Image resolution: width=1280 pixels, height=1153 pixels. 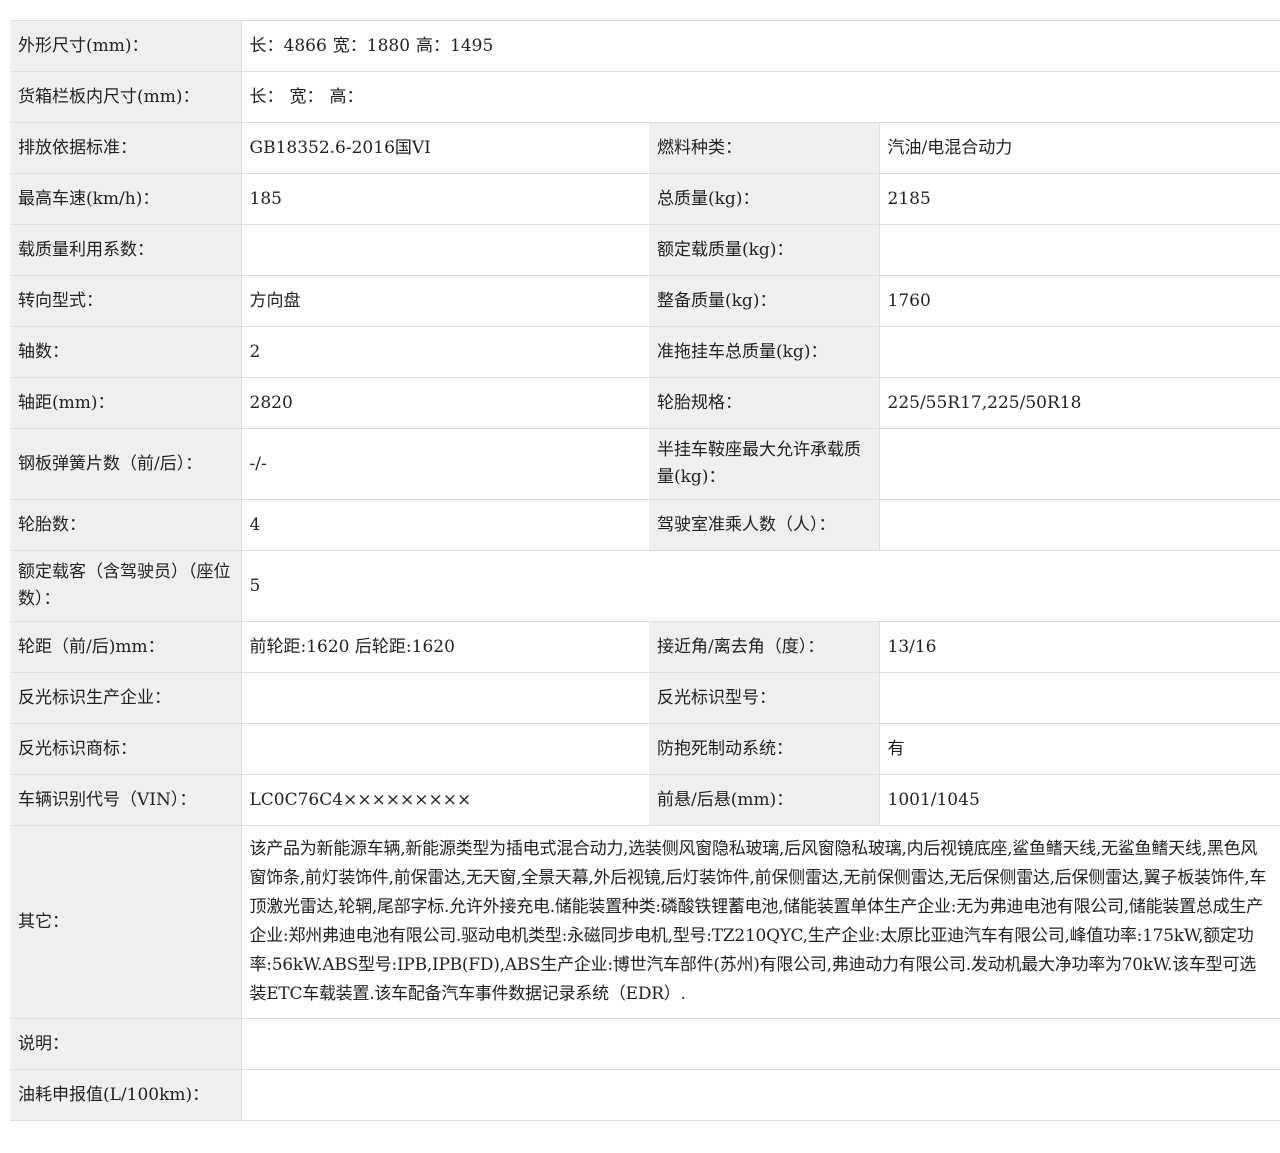 I want to click on vin-value: LC0C76C4×××××××××, so click(x=444, y=800).